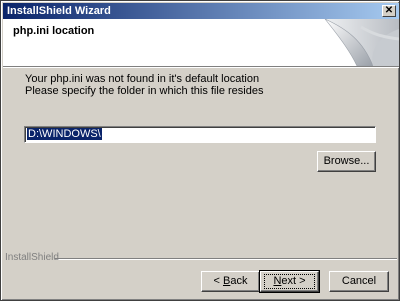 Image resolution: width=400 pixels, height=301 pixels. I want to click on close-button: ✕, so click(389, 11).